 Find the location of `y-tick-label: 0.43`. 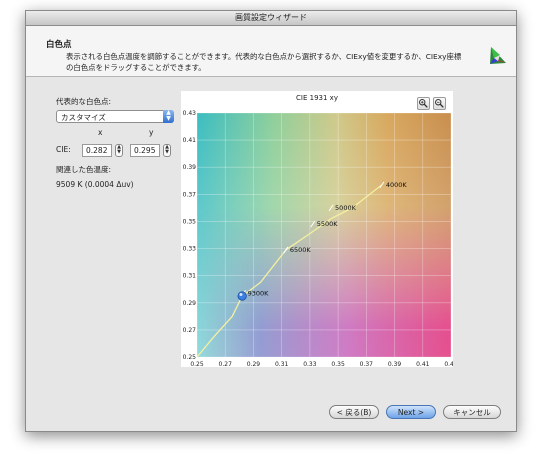

y-tick-label: 0.43 is located at coordinates (190, 113).